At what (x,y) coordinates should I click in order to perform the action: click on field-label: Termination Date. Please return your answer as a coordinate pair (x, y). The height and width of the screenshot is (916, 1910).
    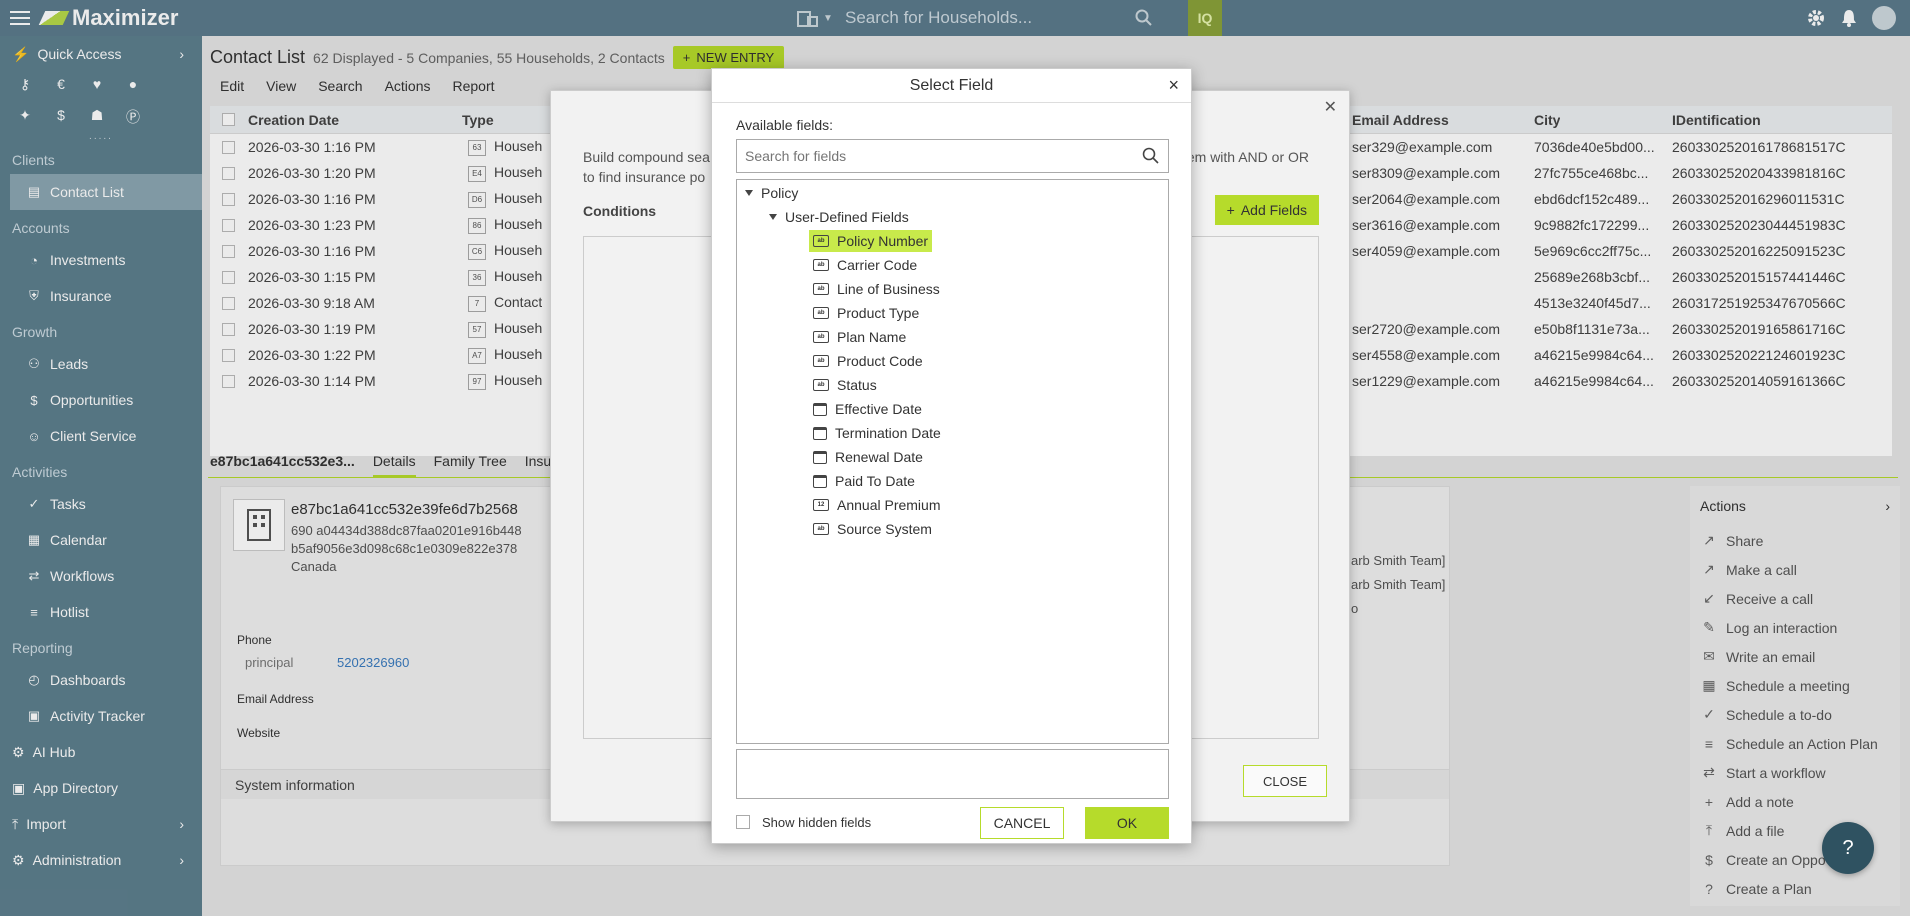
    Looking at the image, I should click on (888, 433).